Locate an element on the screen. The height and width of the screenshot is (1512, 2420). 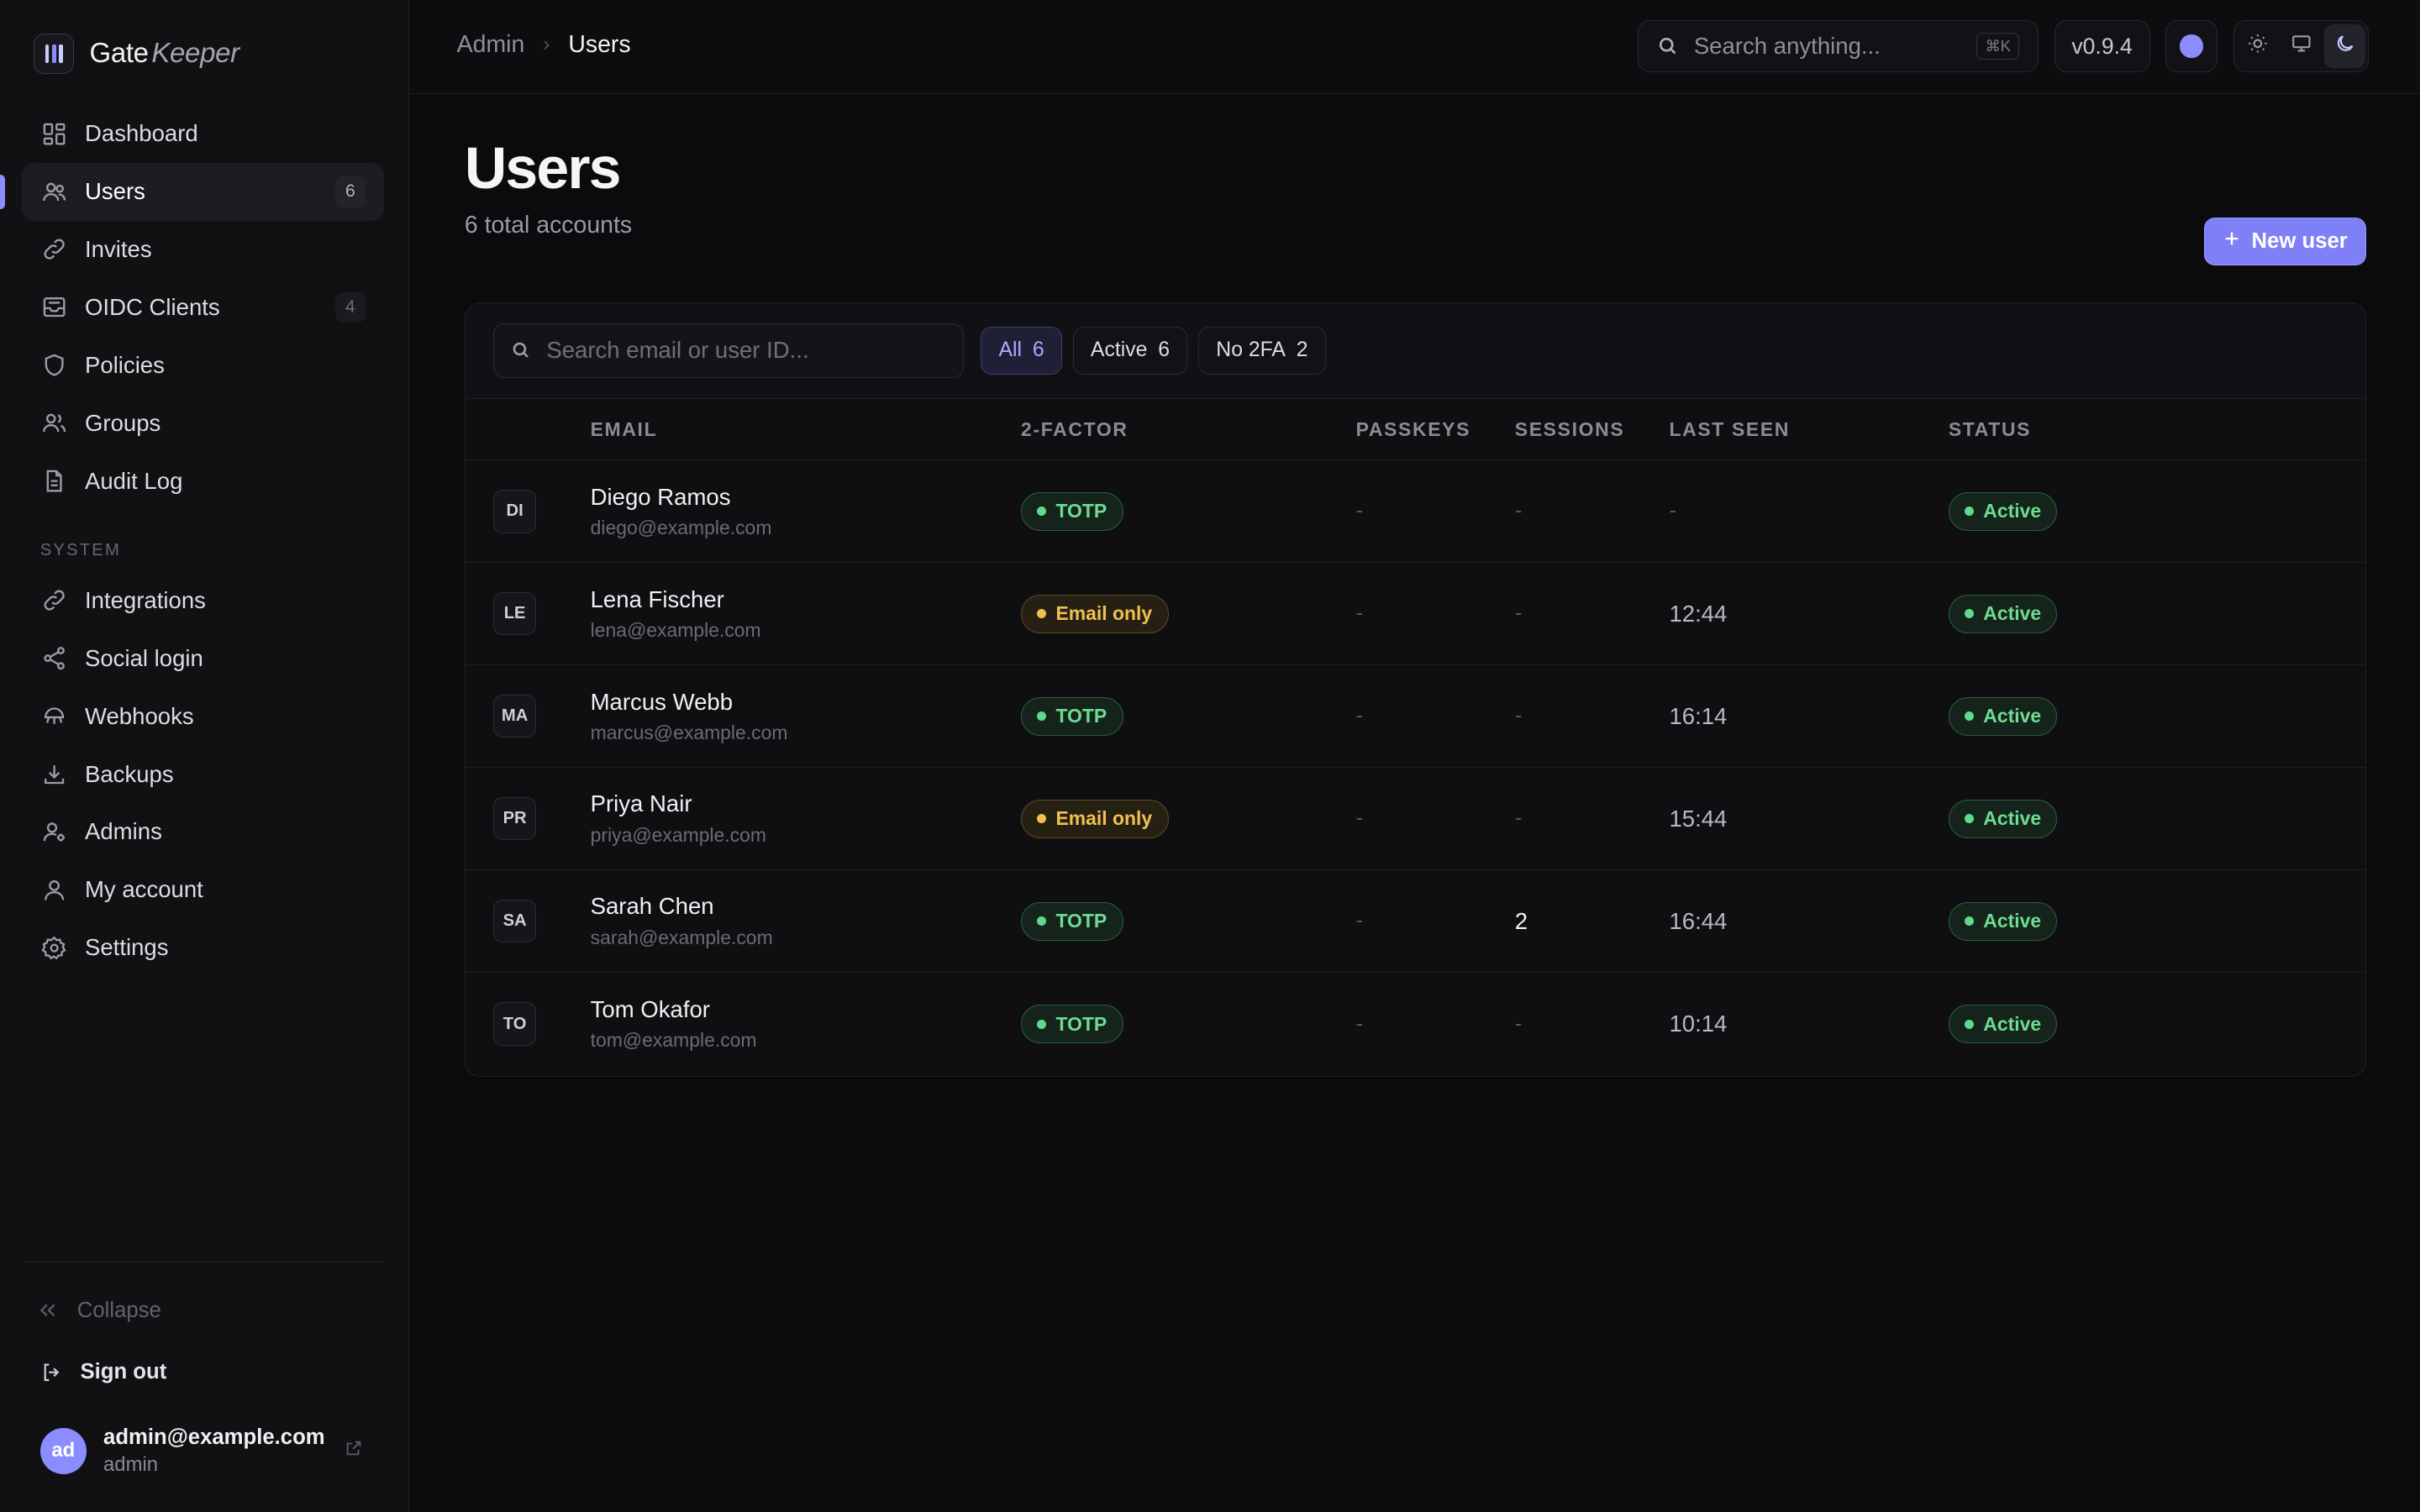
header-sessions: SESSIONS is located at coordinates (1592, 429).